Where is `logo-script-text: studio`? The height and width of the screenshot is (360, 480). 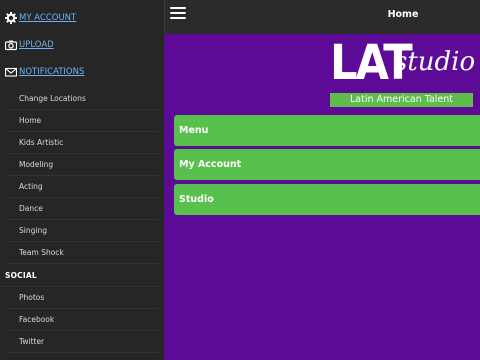 logo-script-text: studio is located at coordinates (435, 62).